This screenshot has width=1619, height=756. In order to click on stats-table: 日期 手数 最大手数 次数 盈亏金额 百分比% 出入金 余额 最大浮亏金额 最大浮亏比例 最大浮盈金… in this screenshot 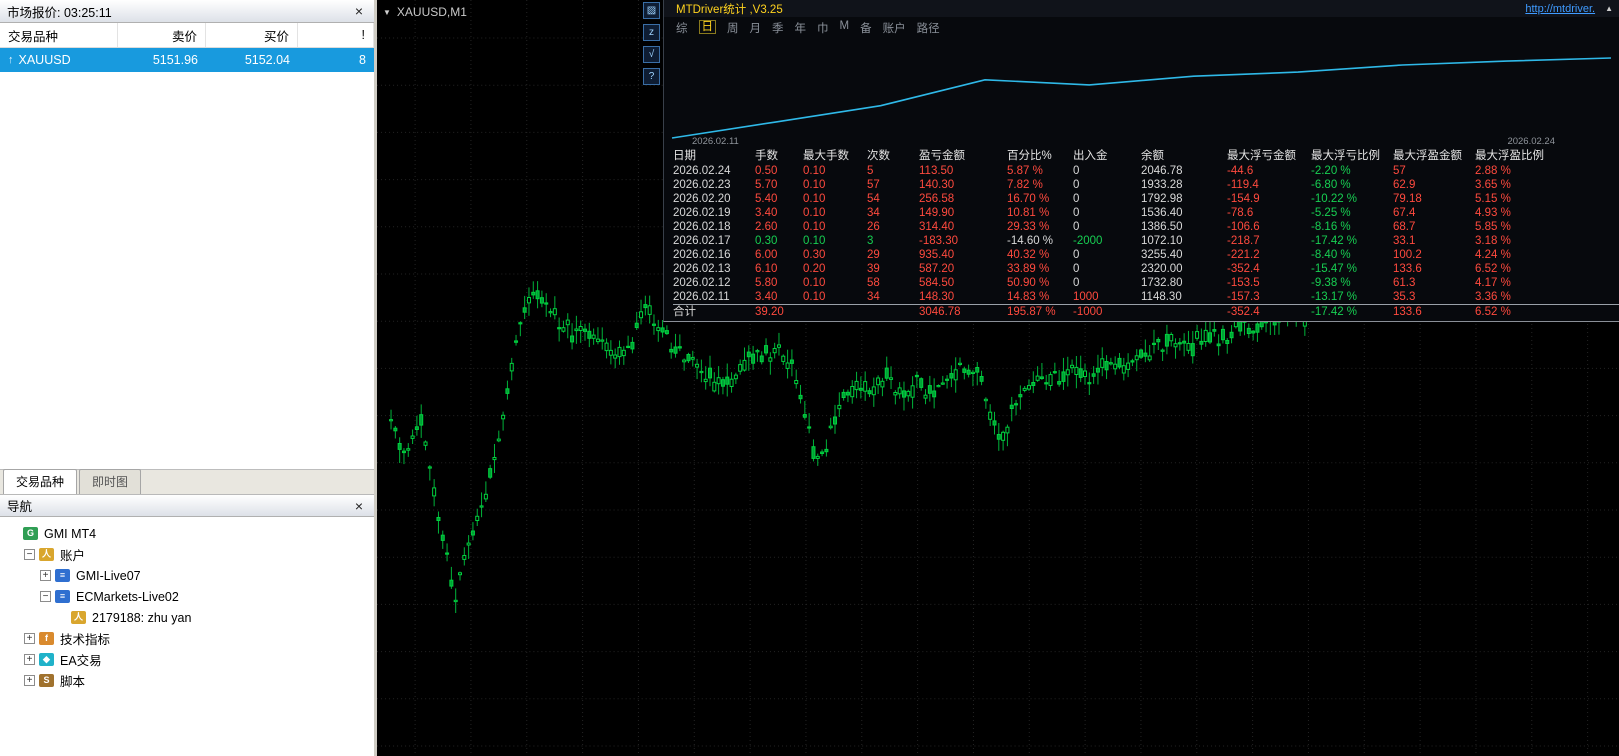, I will do `click(1141, 234)`.